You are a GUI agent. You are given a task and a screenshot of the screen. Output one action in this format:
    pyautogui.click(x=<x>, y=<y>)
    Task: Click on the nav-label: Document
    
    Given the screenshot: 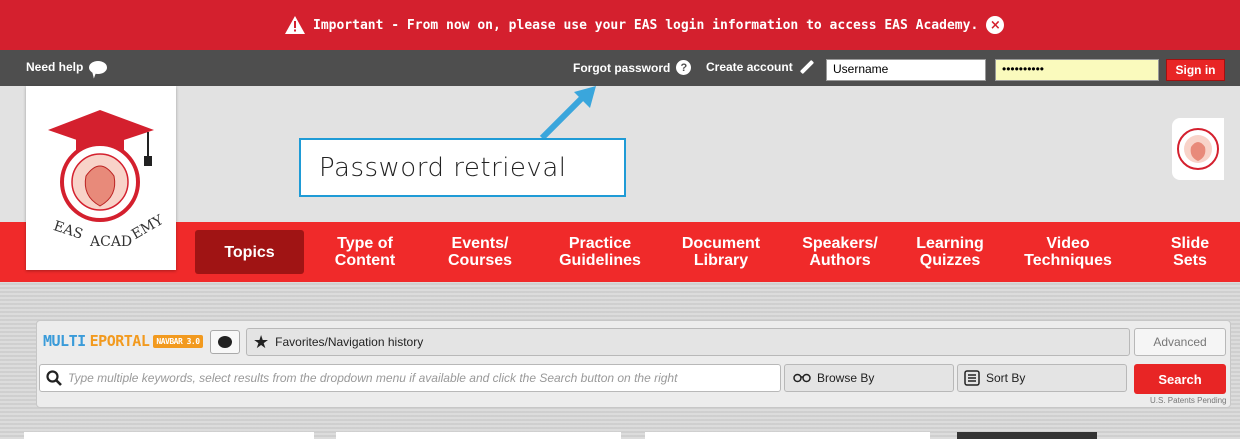 What is the action you would take?
    pyautogui.click(x=721, y=243)
    